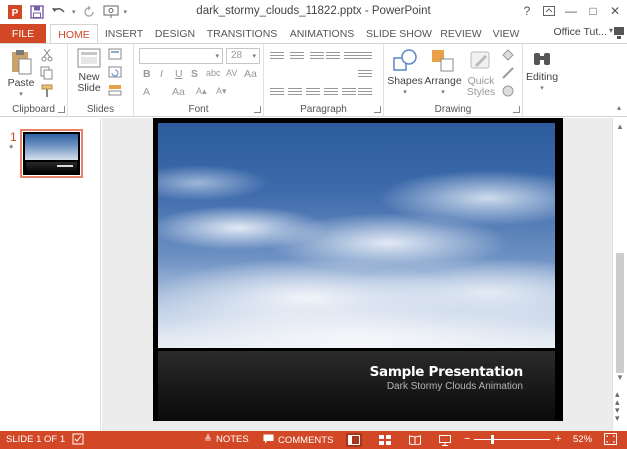 This screenshot has height=449, width=627. What do you see at coordinates (447, 372) in the screenshot?
I see `slide-title: Sample Presentation` at bounding box center [447, 372].